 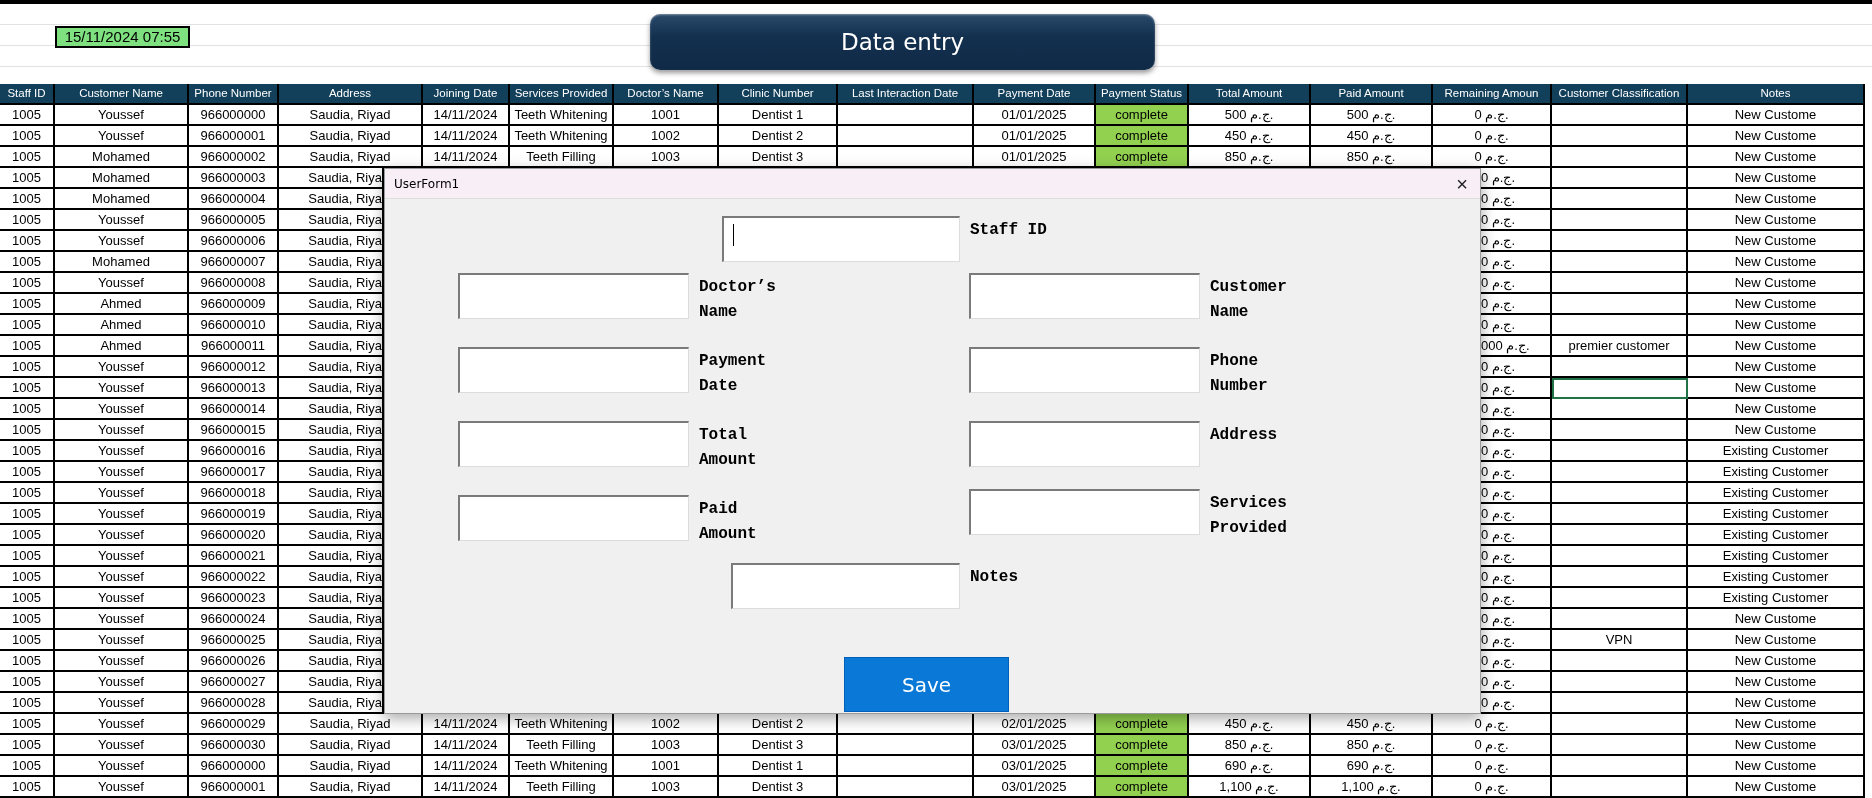 What do you see at coordinates (1776, 535) in the screenshot?
I see `table-cell: Existing Customer` at bounding box center [1776, 535].